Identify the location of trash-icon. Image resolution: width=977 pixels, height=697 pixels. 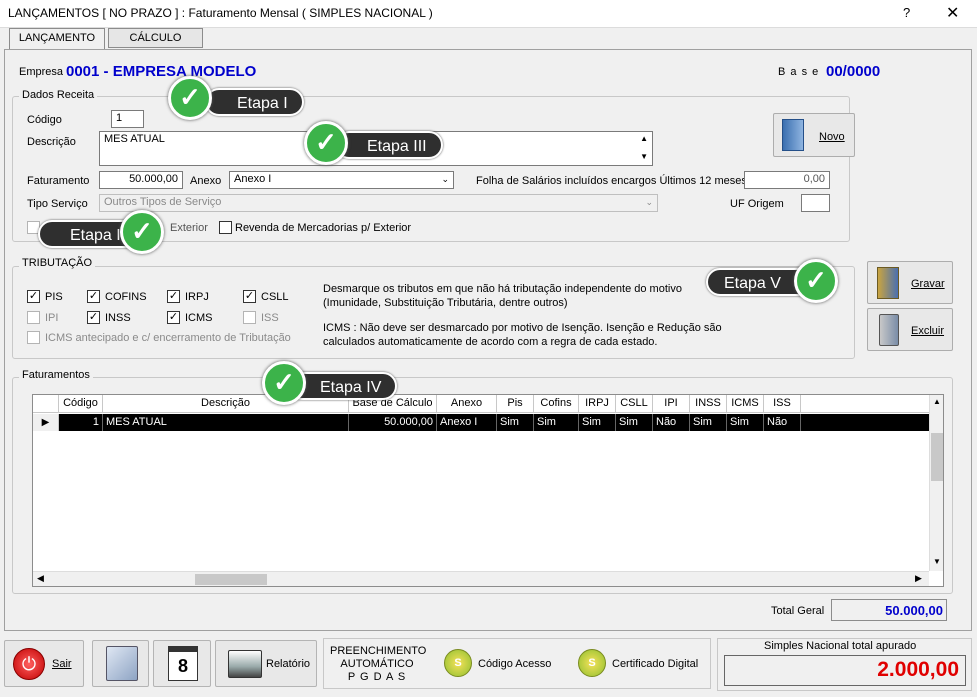
(889, 330).